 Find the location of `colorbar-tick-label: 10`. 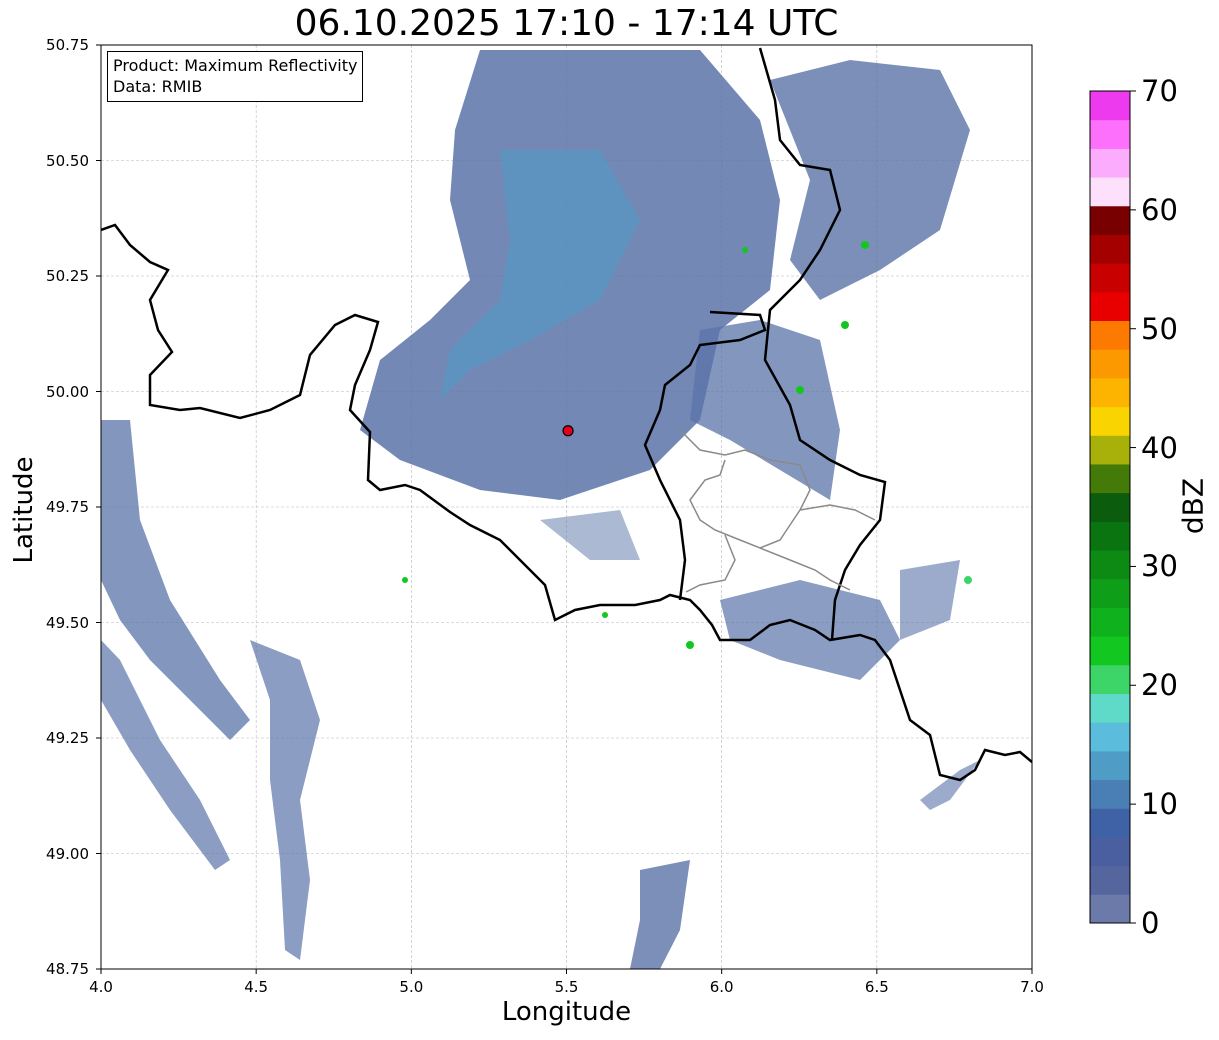

colorbar-tick-label: 10 is located at coordinates (1159, 804).